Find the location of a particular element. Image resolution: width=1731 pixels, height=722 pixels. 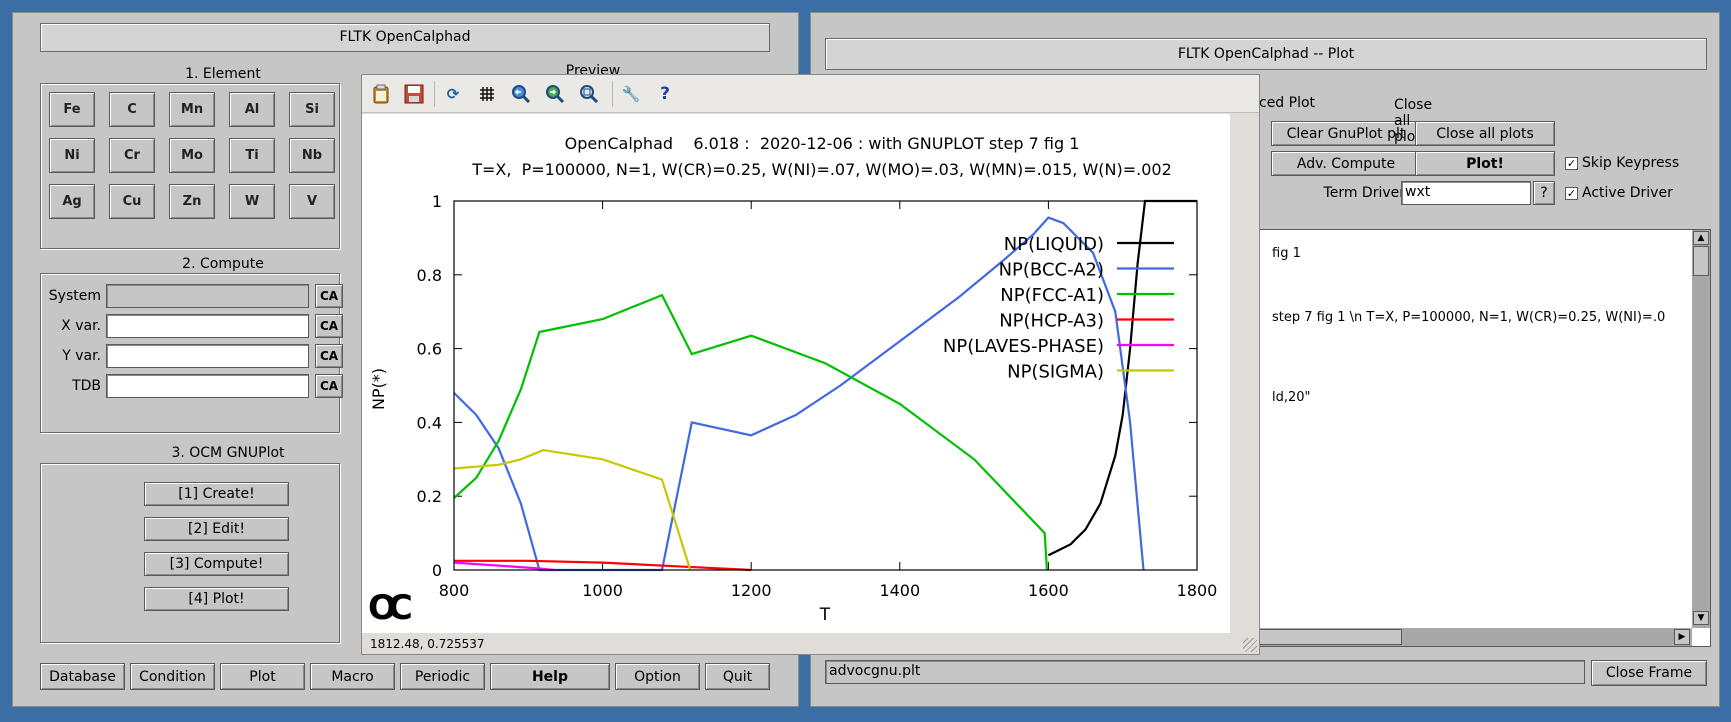

config-icon: 🔧 is located at coordinates (631, 94).